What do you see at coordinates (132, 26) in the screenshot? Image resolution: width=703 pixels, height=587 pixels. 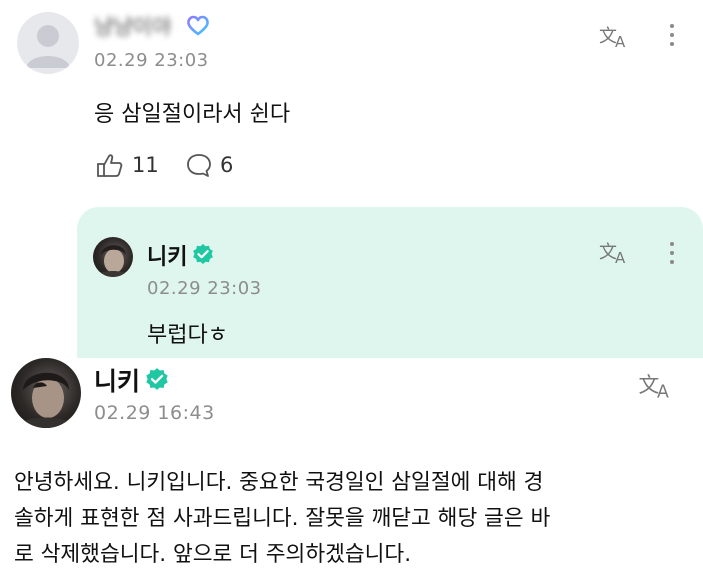 I see `comment-username: 냥냥이야` at bounding box center [132, 26].